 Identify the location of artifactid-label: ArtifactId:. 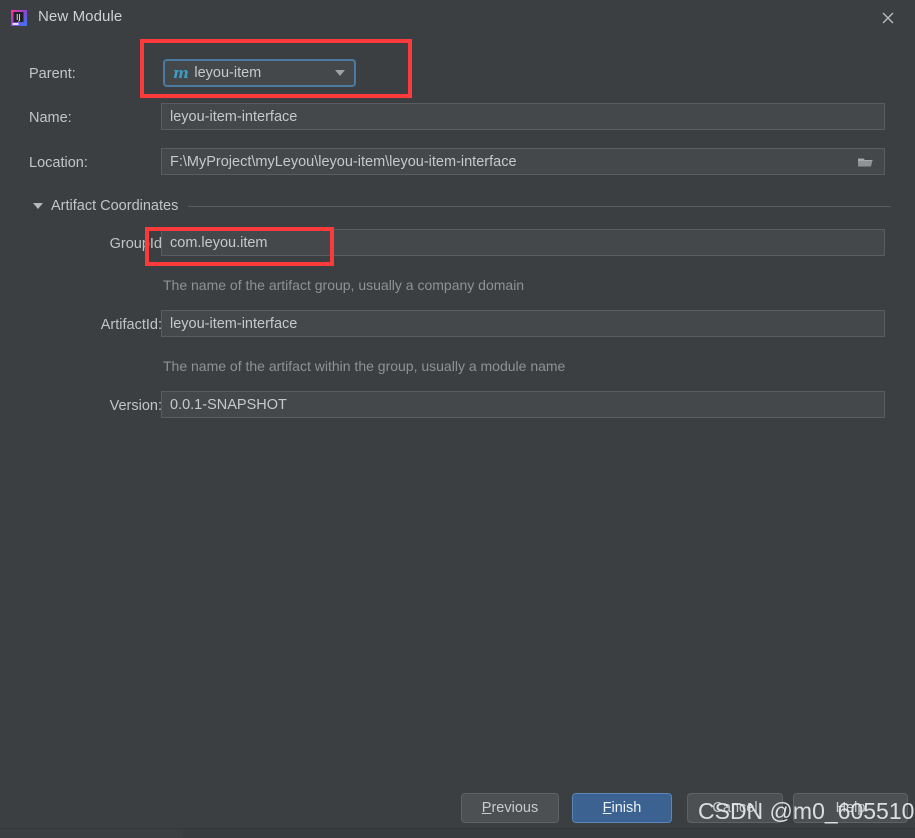
(131, 325).